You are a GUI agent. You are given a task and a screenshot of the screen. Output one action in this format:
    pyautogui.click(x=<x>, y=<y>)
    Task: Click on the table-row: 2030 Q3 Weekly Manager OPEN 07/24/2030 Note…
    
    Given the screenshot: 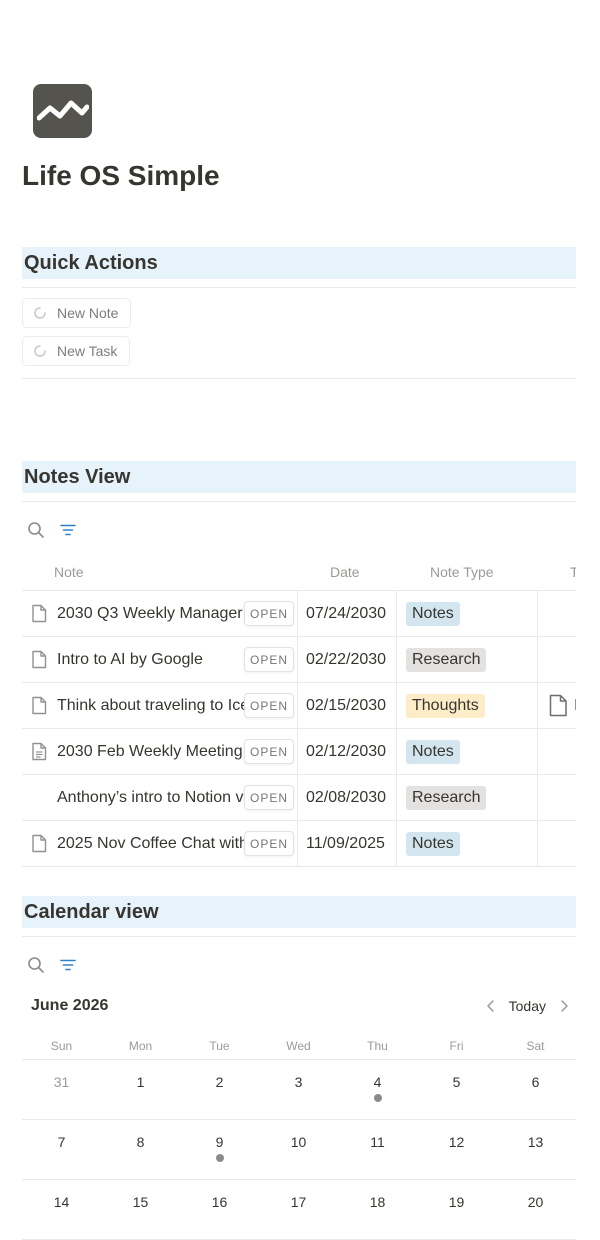 What is the action you would take?
    pyautogui.click(x=299, y=614)
    